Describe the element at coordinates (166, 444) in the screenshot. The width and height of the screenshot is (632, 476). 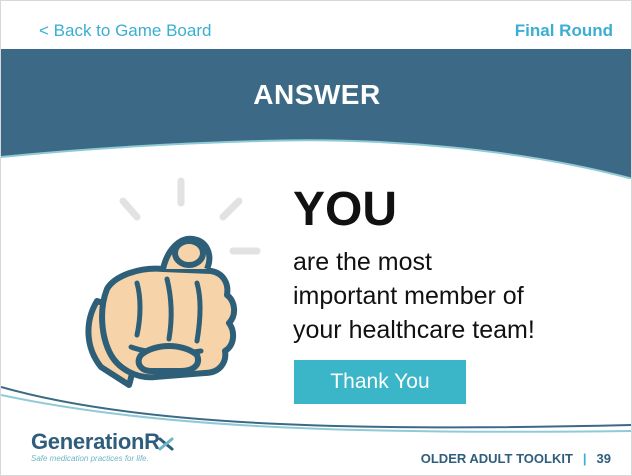
I see `logo-x-mark-icon` at that location.